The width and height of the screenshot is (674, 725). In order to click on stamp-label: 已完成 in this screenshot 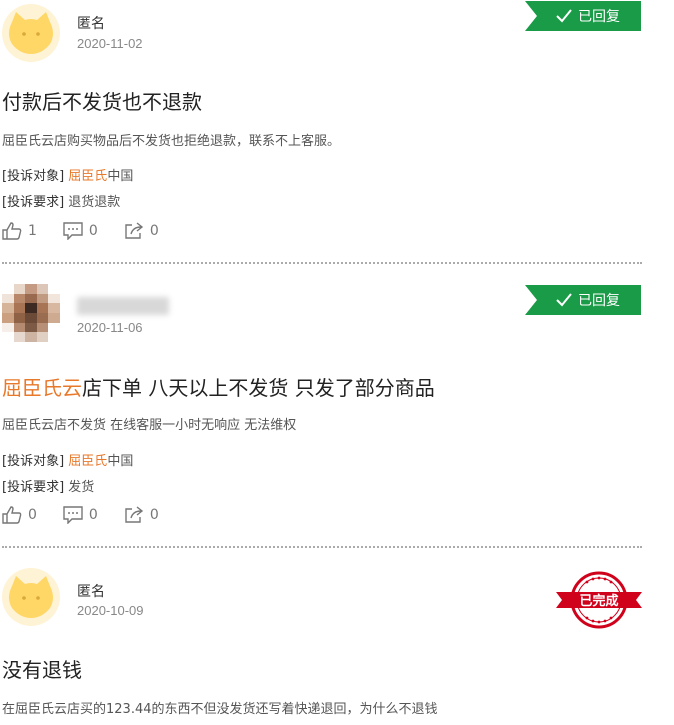, I will do `click(598, 601)`.